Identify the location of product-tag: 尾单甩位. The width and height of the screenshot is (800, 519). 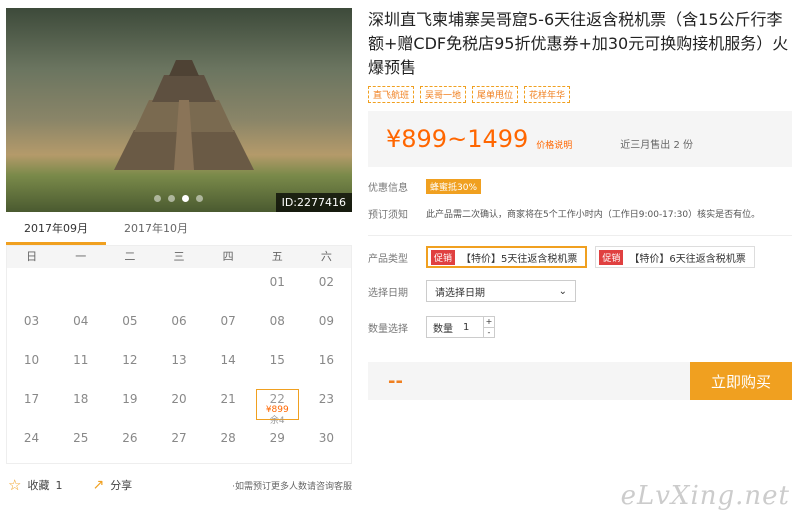
(495, 94).